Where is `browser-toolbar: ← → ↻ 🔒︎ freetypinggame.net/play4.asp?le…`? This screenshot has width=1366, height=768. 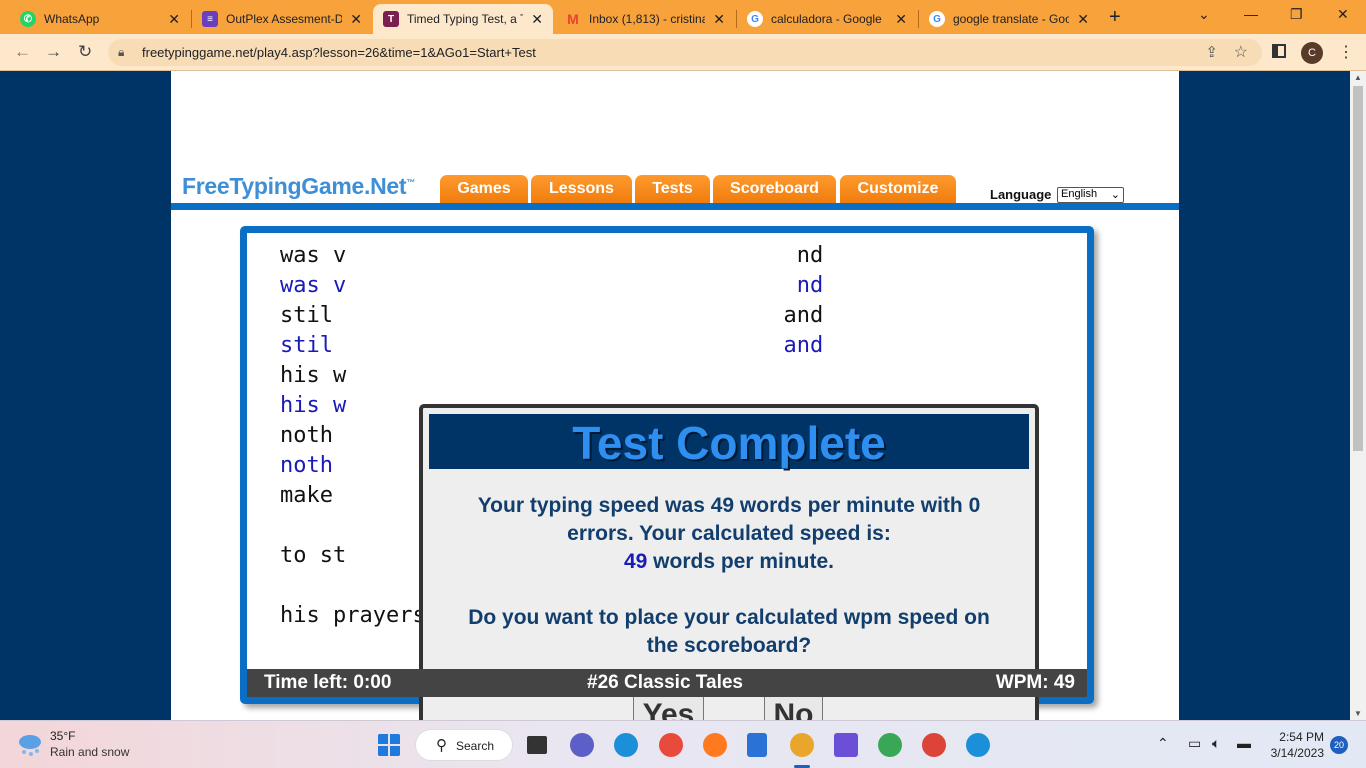 browser-toolbar: ← → ↻ 🔒︎ freetypinggame.net/play4.asp?le… is located at coordinates (683, 52).